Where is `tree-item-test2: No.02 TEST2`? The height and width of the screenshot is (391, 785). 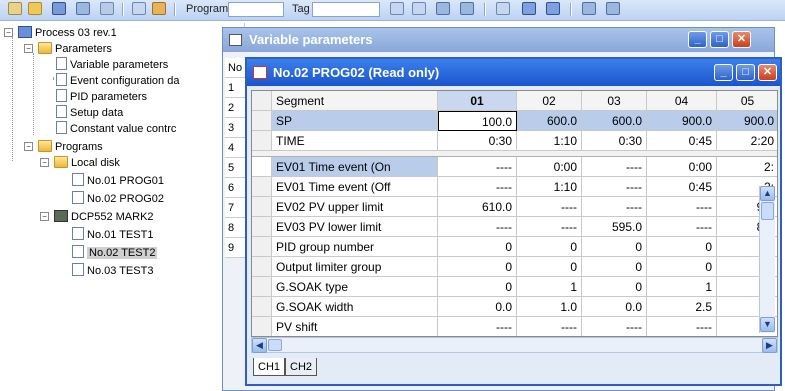
tree-item-test2: No.02 TEST2 is located at coordinates (115, 253).